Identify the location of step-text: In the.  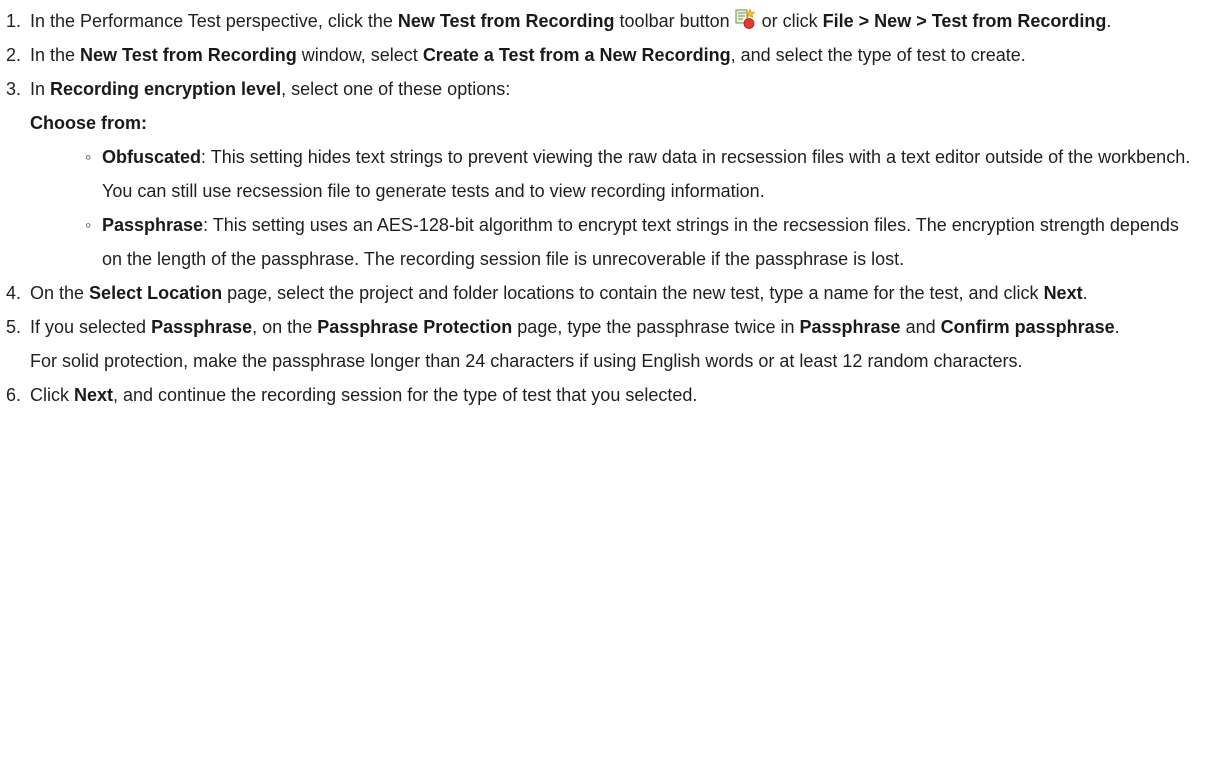
(55, 55).